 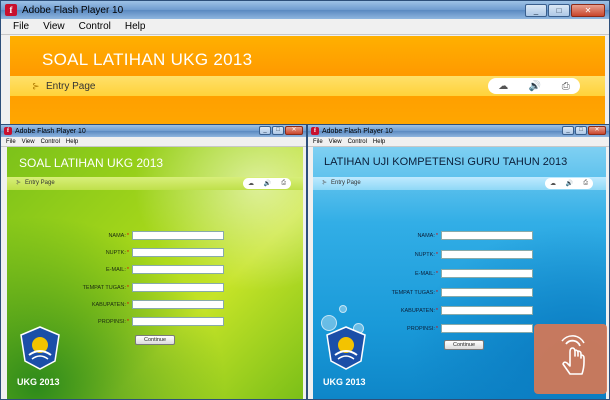 I want to click on page-title: LATIHAN UJI KOMPETENSI GURU TAHUN 2013, so click(x=446, y=162).